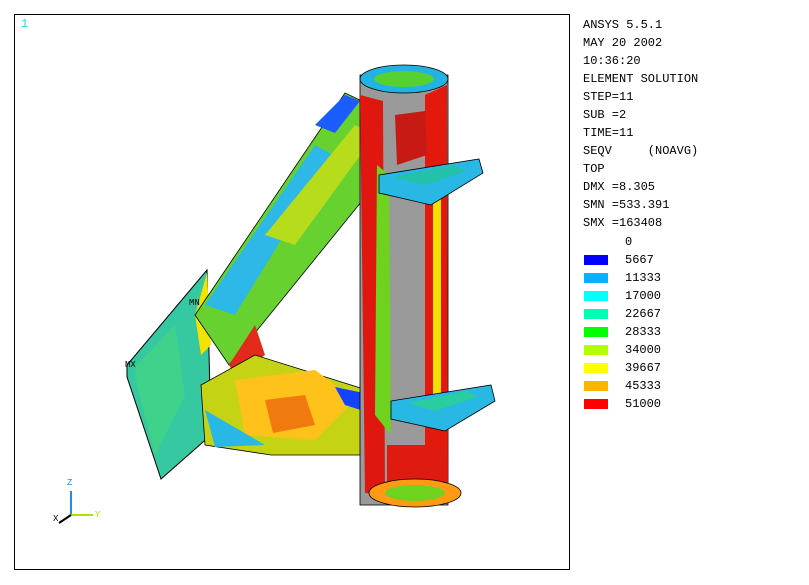 This screenshot has width=809, height=585. I want to click on time-value: TIME=11, so click(608, 133).